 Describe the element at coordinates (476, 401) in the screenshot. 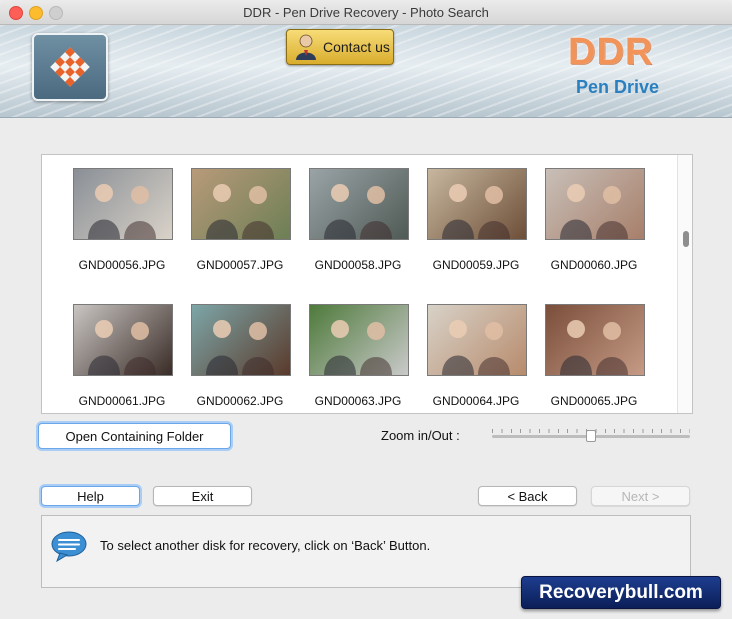

I see `photo-filename: GND00064.JPG` at that location.